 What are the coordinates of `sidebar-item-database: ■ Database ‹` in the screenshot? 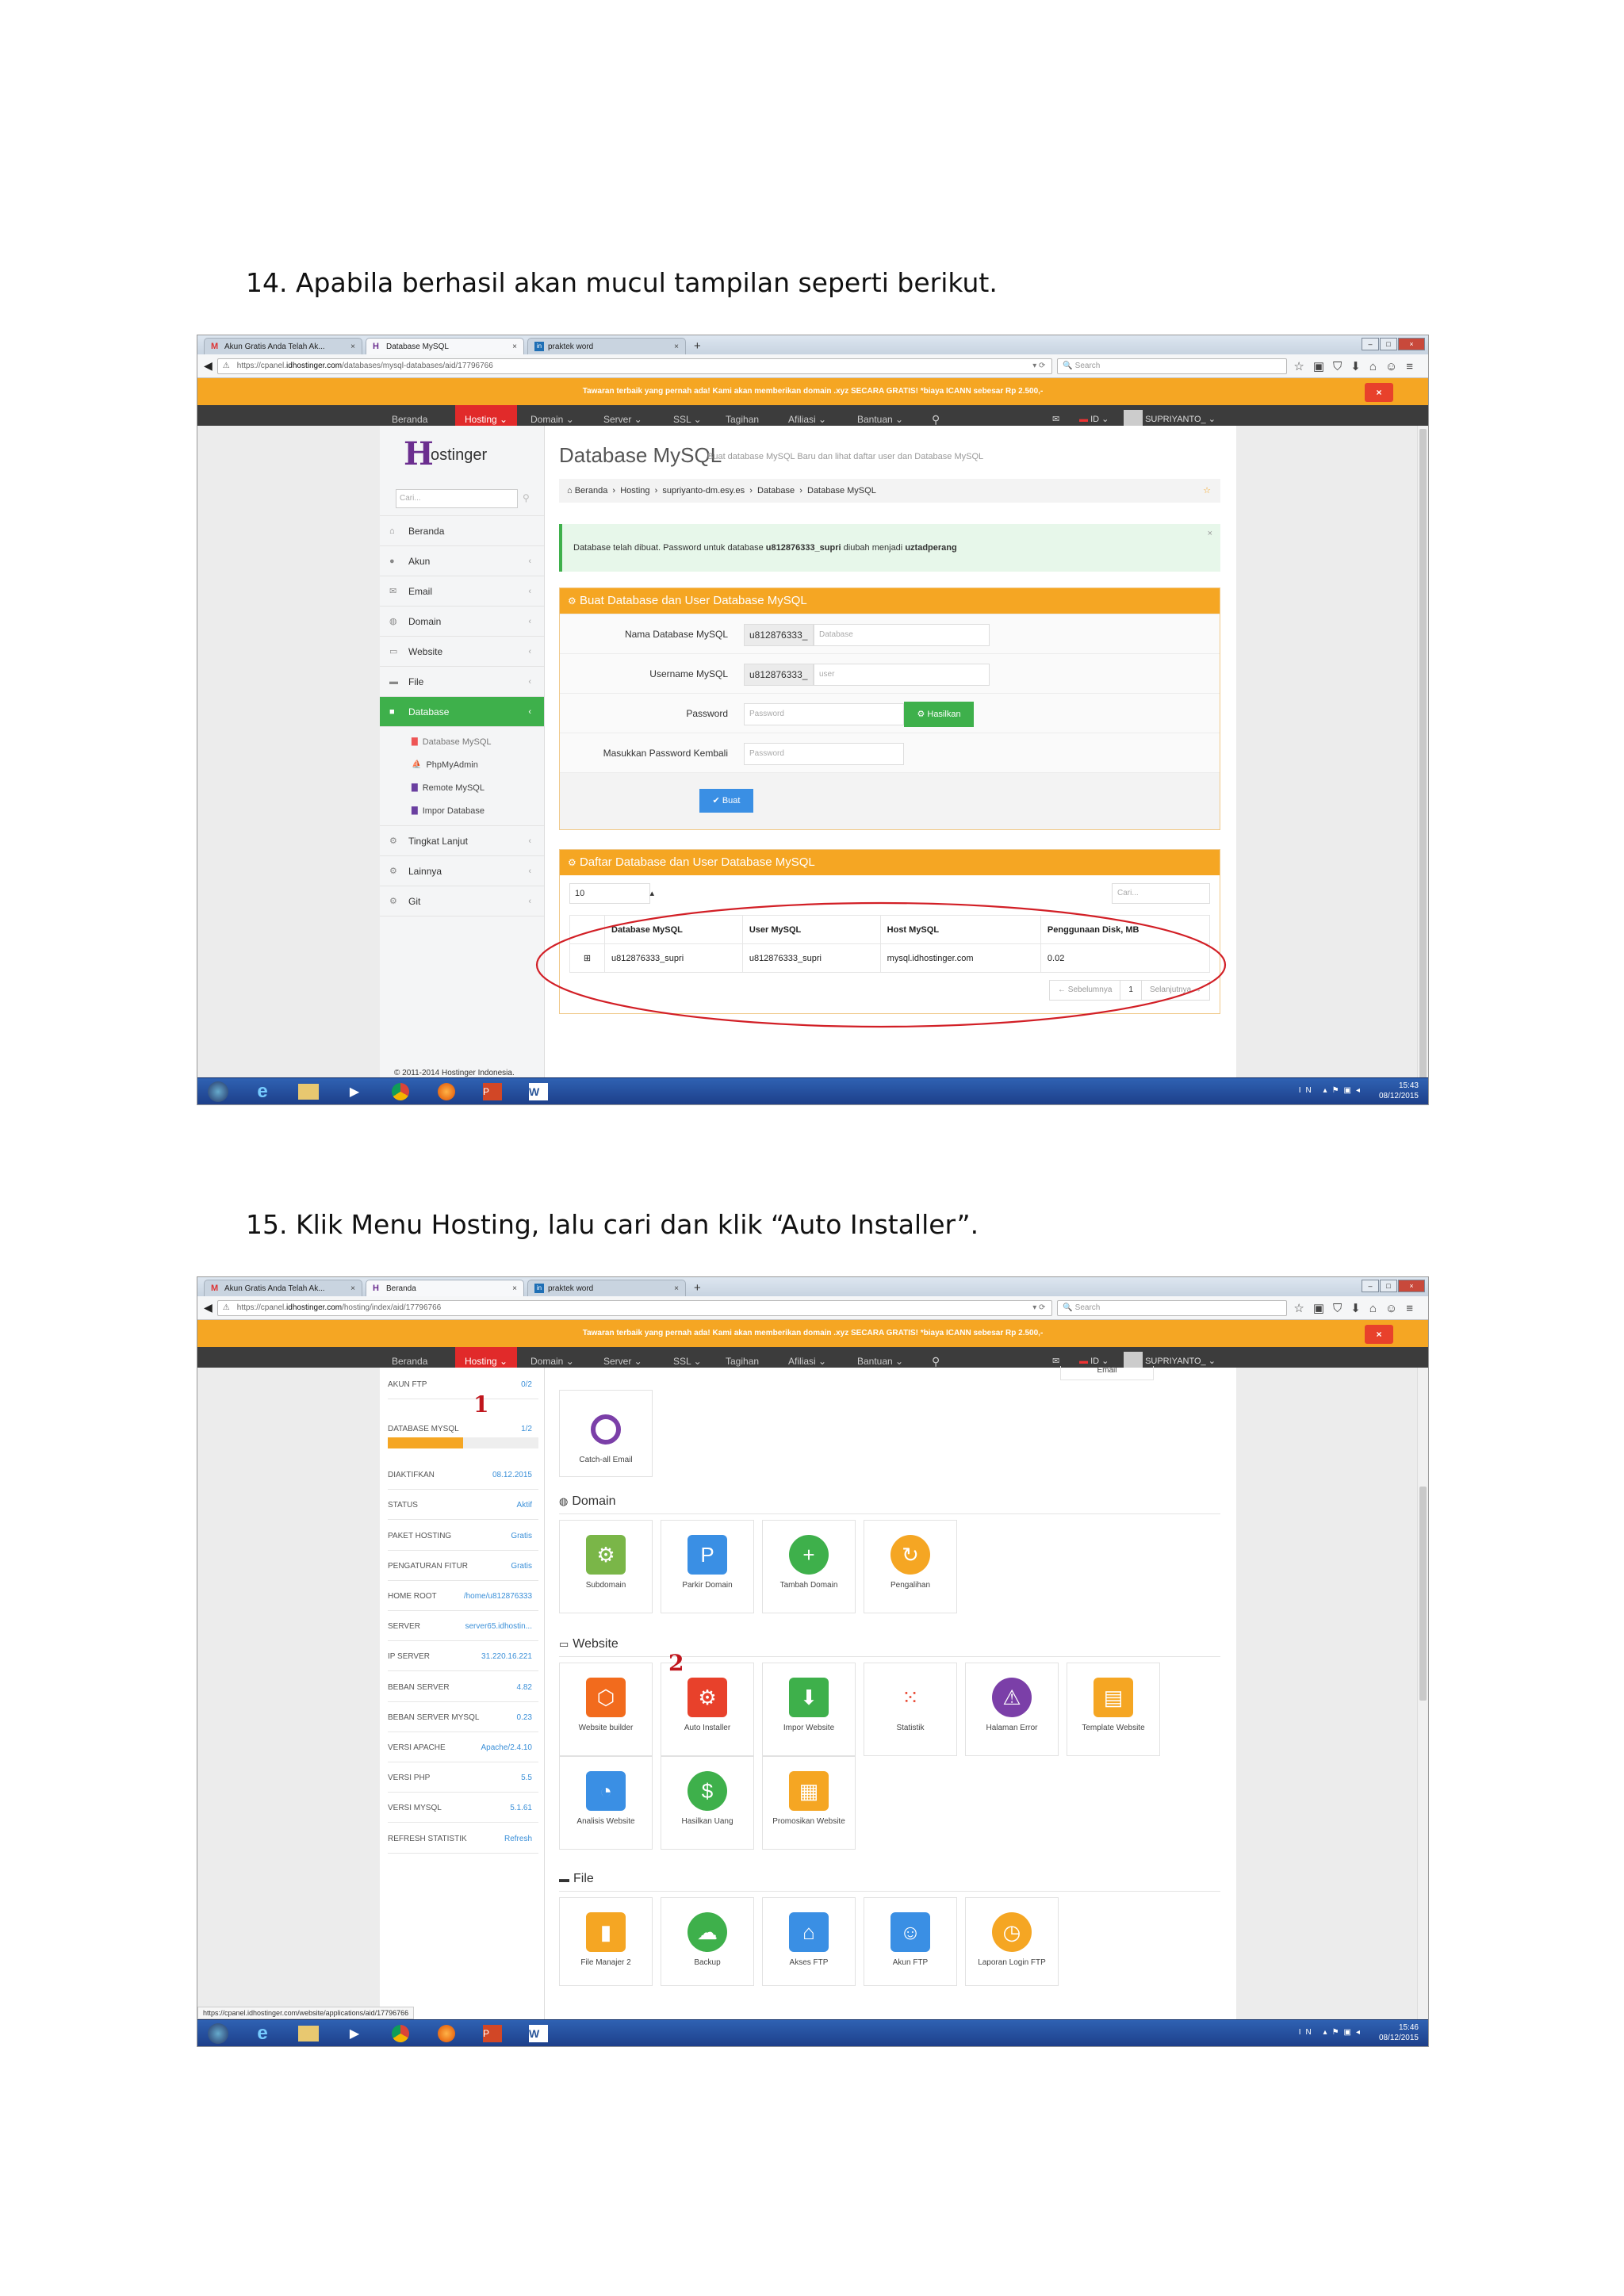 It's located at (462, 712).